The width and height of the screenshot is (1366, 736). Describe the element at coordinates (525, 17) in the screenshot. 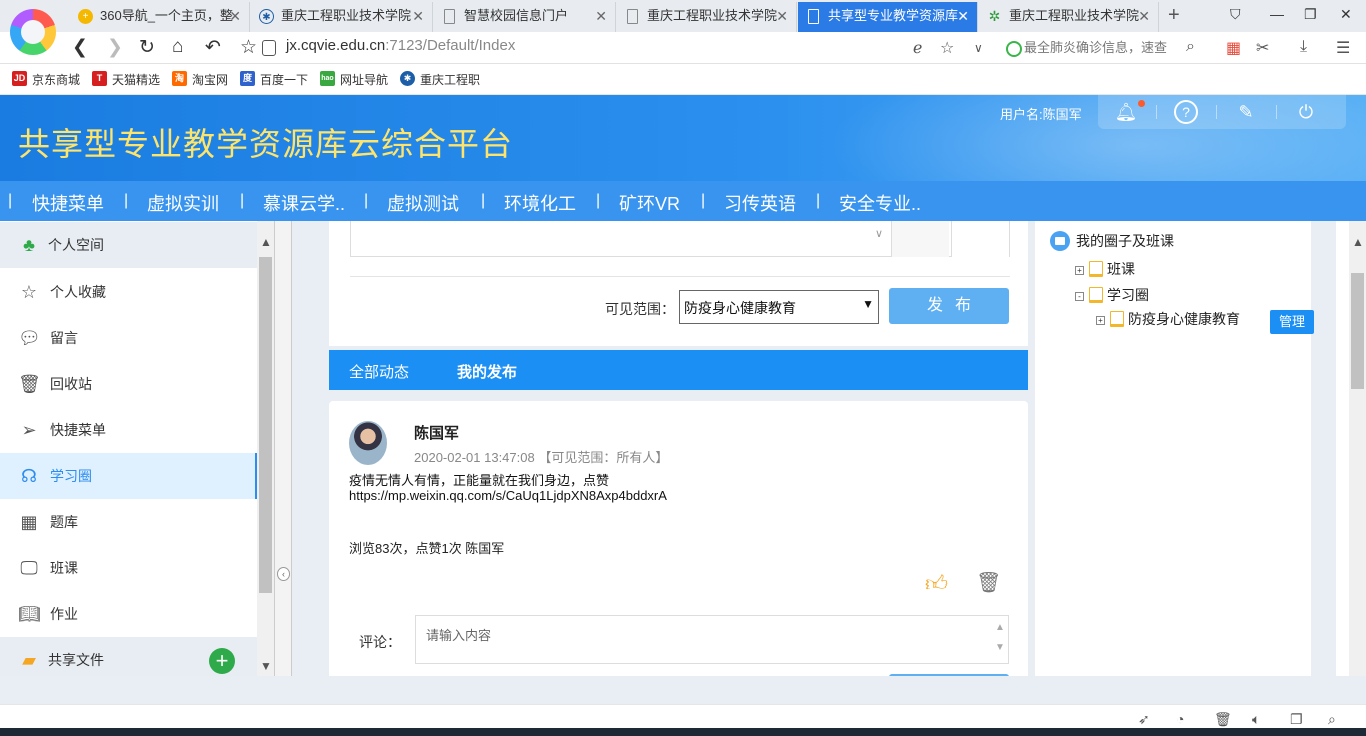

I see `browser-tab: 智慧校园信息门户 ✕` at that location.